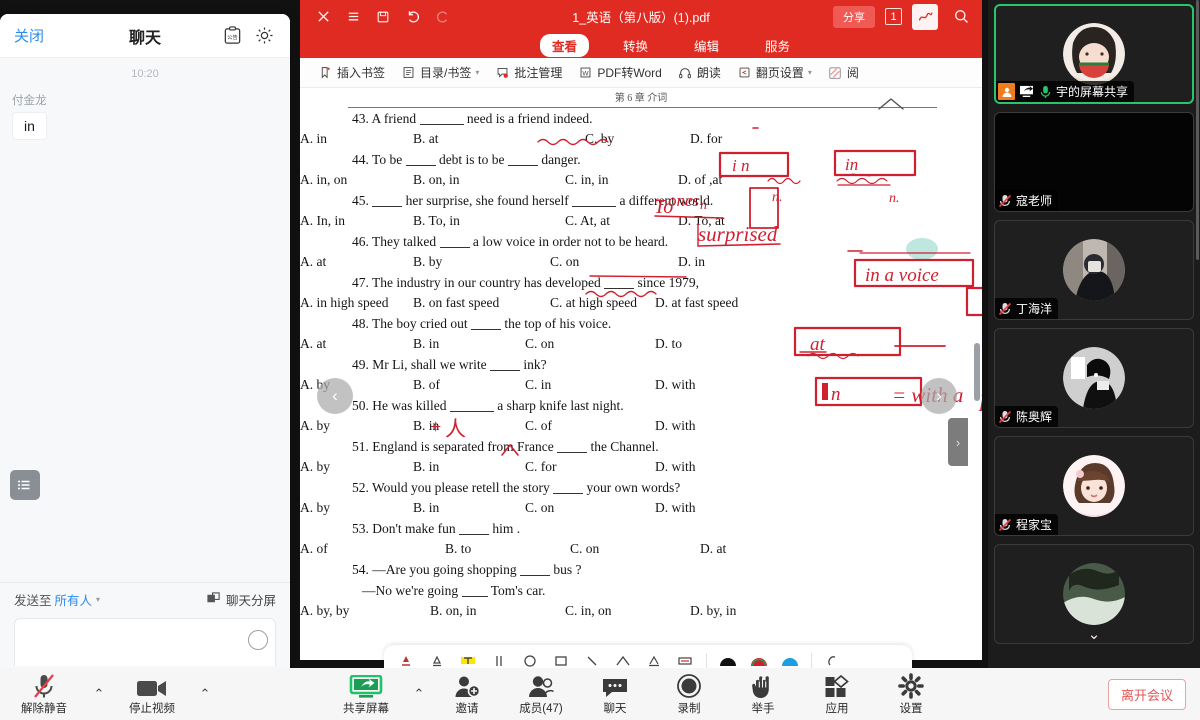  What do you see at coordinates (426, 138) in the screenshot?
I see `q43-option-b: B. at` at bounding box center [426, 138].